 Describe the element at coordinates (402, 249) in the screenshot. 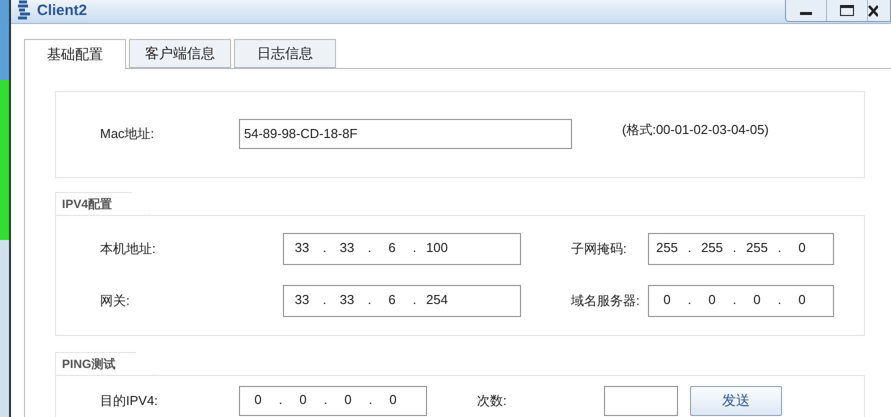

I see `ip-field: 33 . 33 . 6 . 100` at that location.